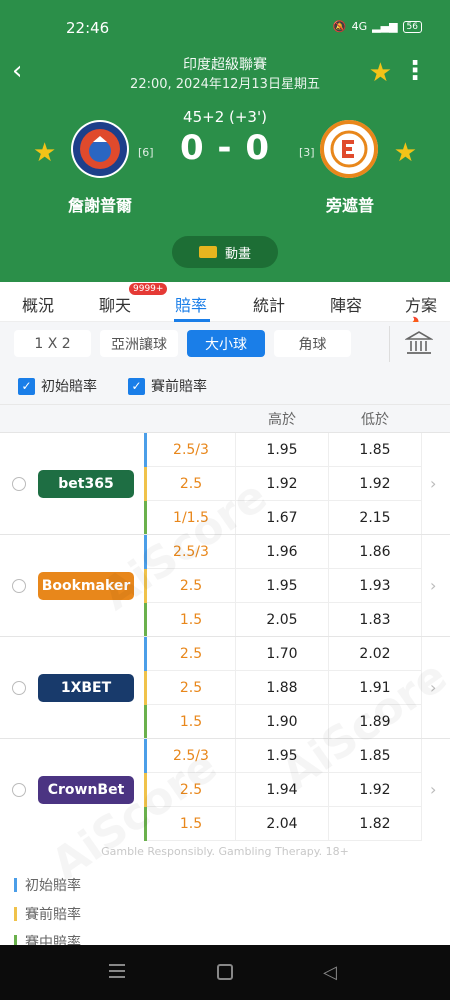 The height and width of the screenshot is (1000, 450). I want to click on away-team-logo, so click(349, 149).